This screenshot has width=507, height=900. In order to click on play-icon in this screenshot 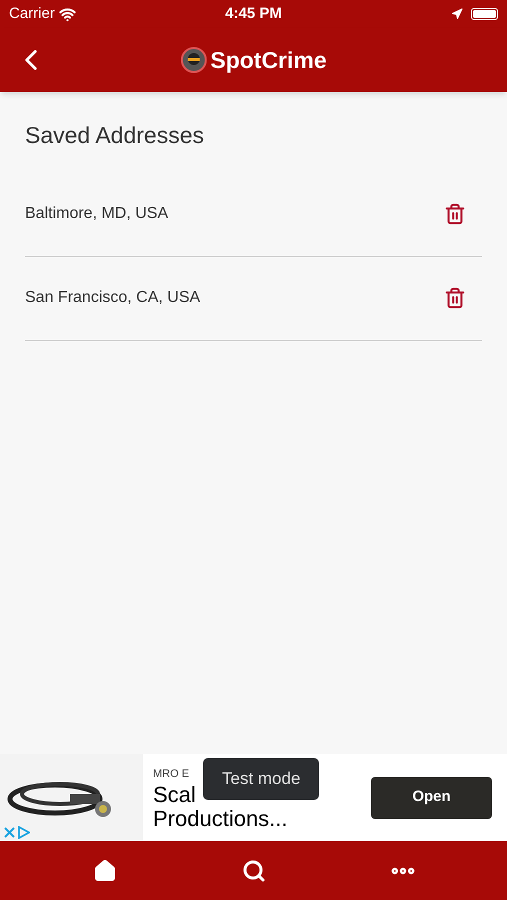, I will do `click(24, 832)`.